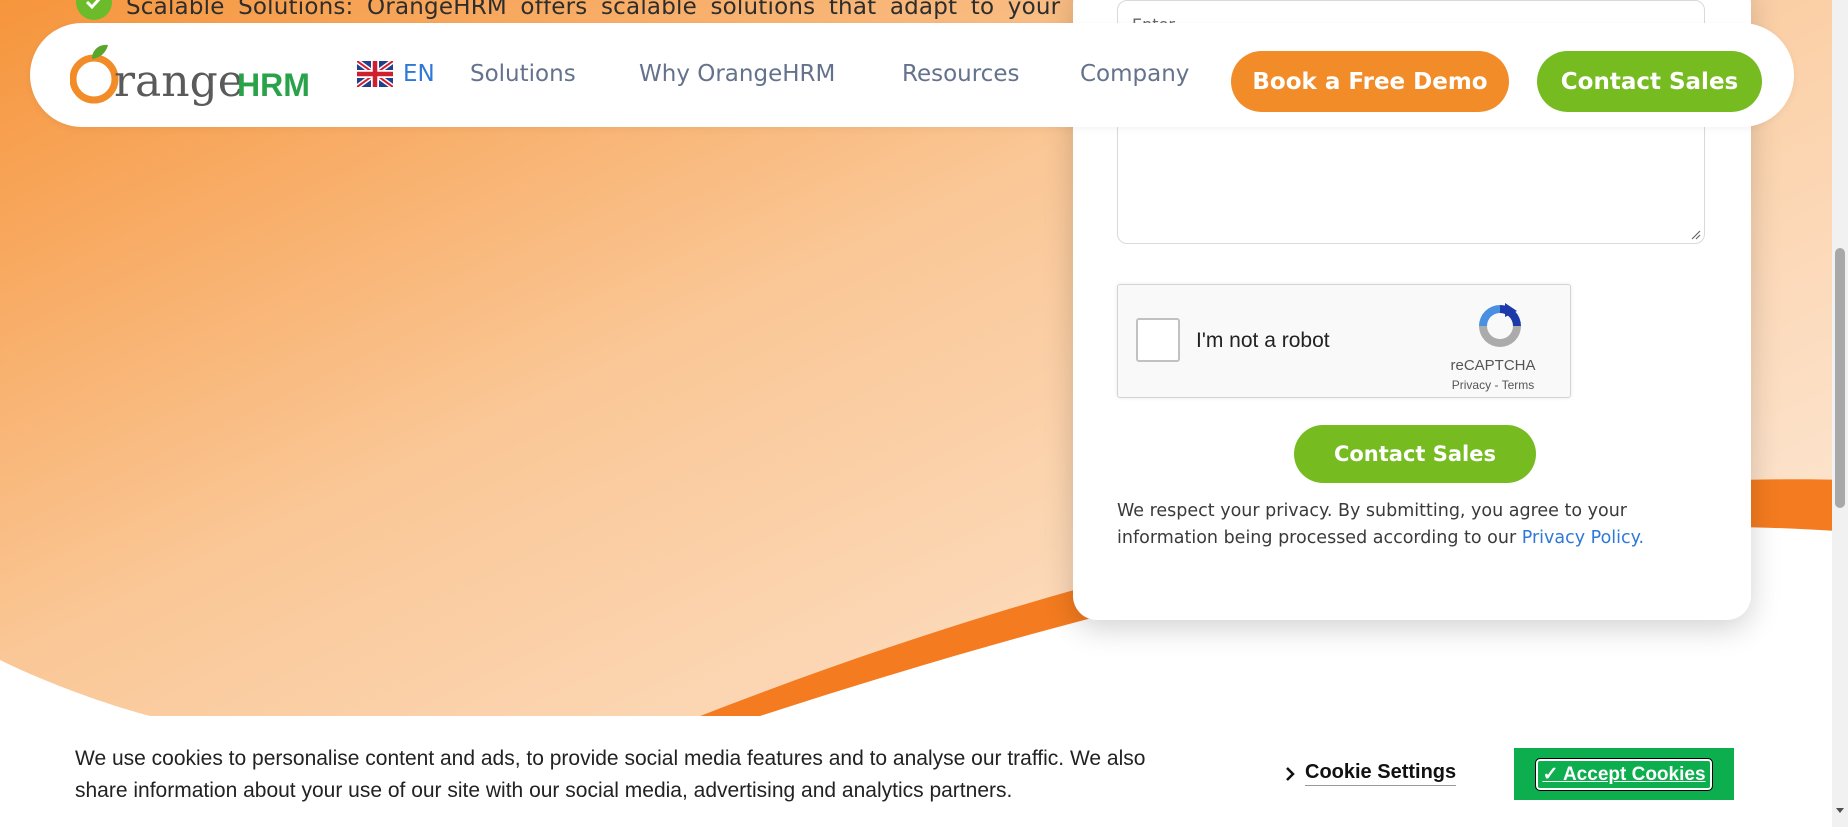 The width and height of the screenshot is (1848, 827). Describe the element at coordinates (1471, 385) in the screenshot. I see `recaptcha-privacy-link: Privacy` at that location.